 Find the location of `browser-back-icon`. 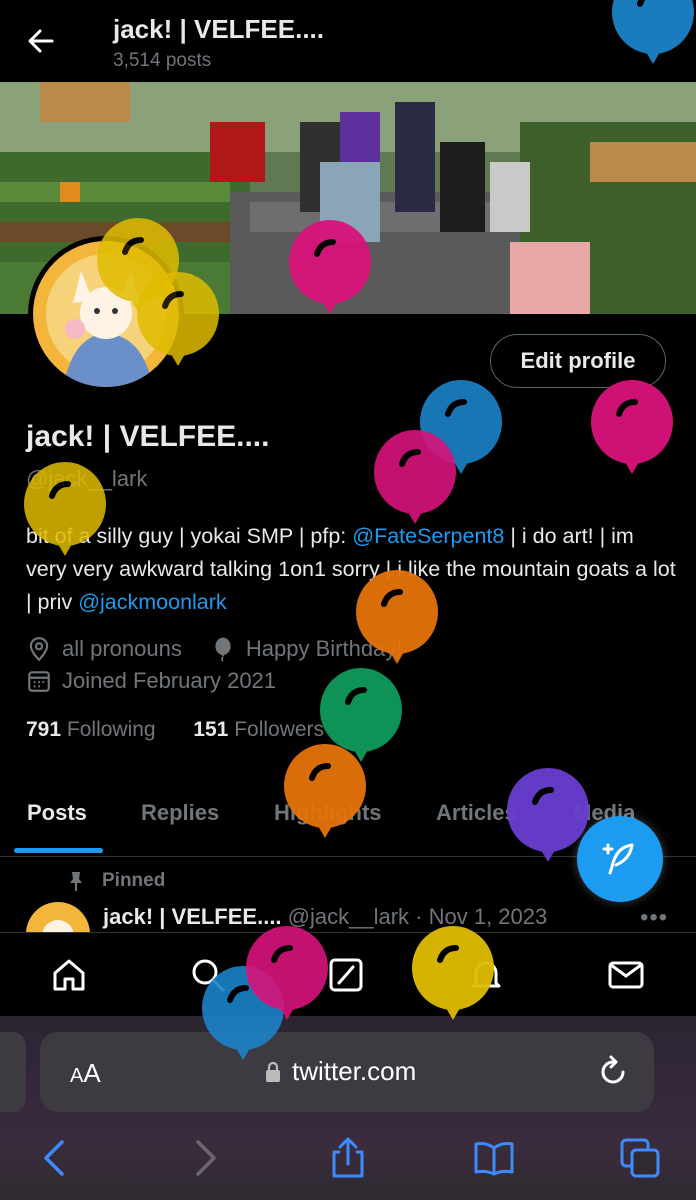

browser-back-icon is located at coordinates (56, 1158).